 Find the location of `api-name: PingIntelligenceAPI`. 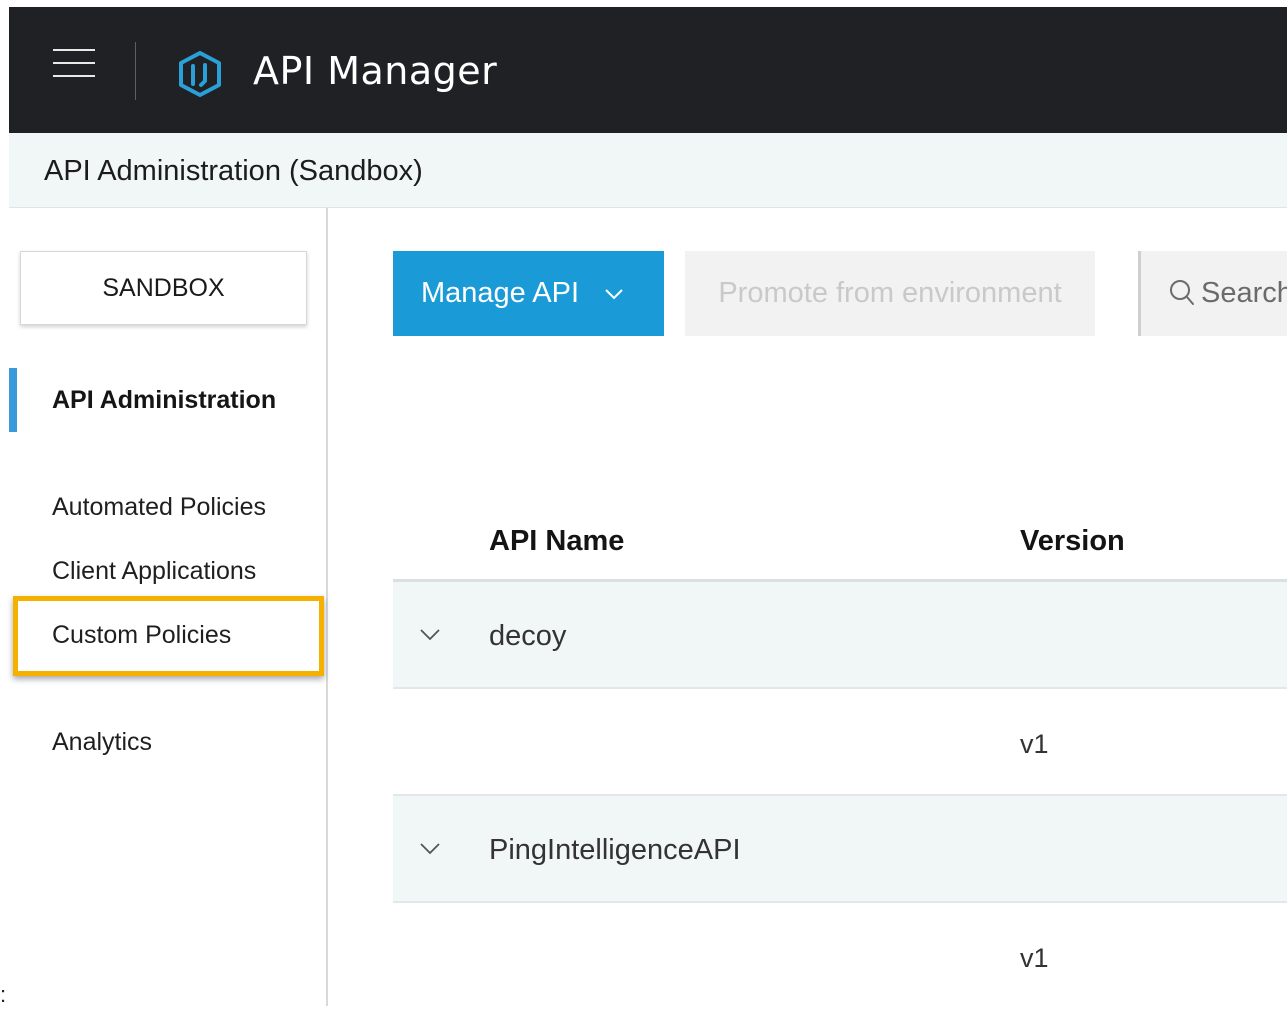

api-name: PingIntelligenceAPI is located at coordinates (615, 850).